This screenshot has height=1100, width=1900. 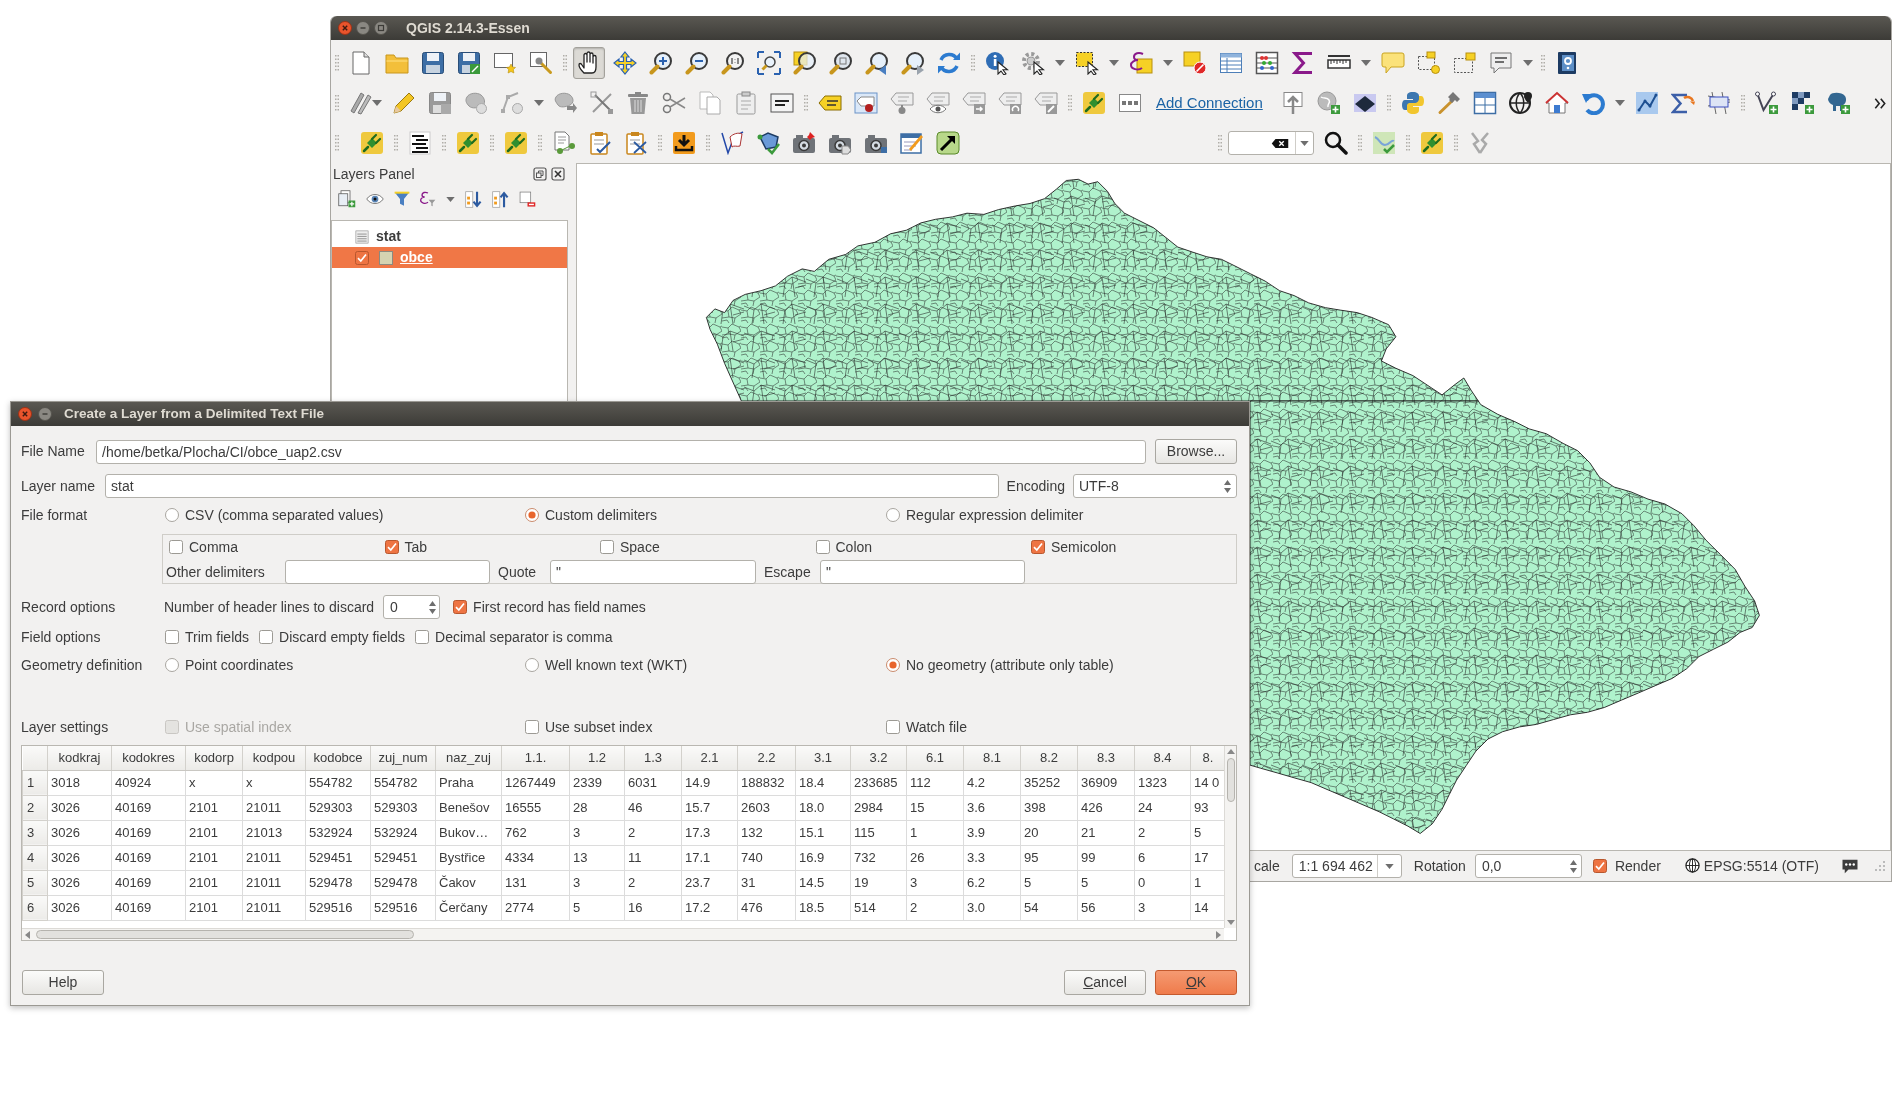 I want to click on column-header: kodorp, so click(x=214, y=758).